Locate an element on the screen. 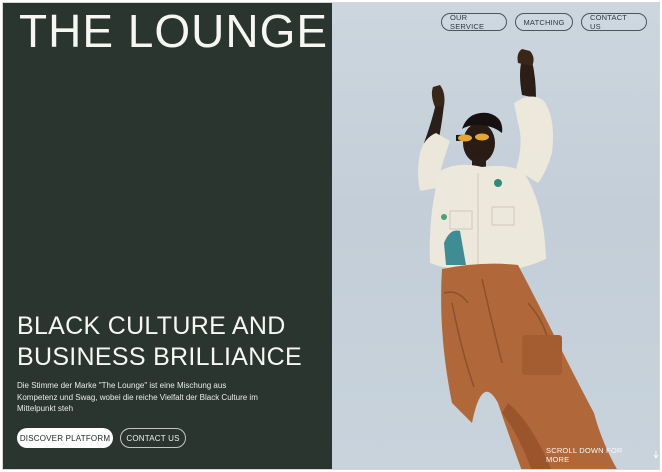 This screenshot has width=662, height=472. hero-headline-line-2: BUSINESS BRILLIANCE is located at coordinates (159, 357).